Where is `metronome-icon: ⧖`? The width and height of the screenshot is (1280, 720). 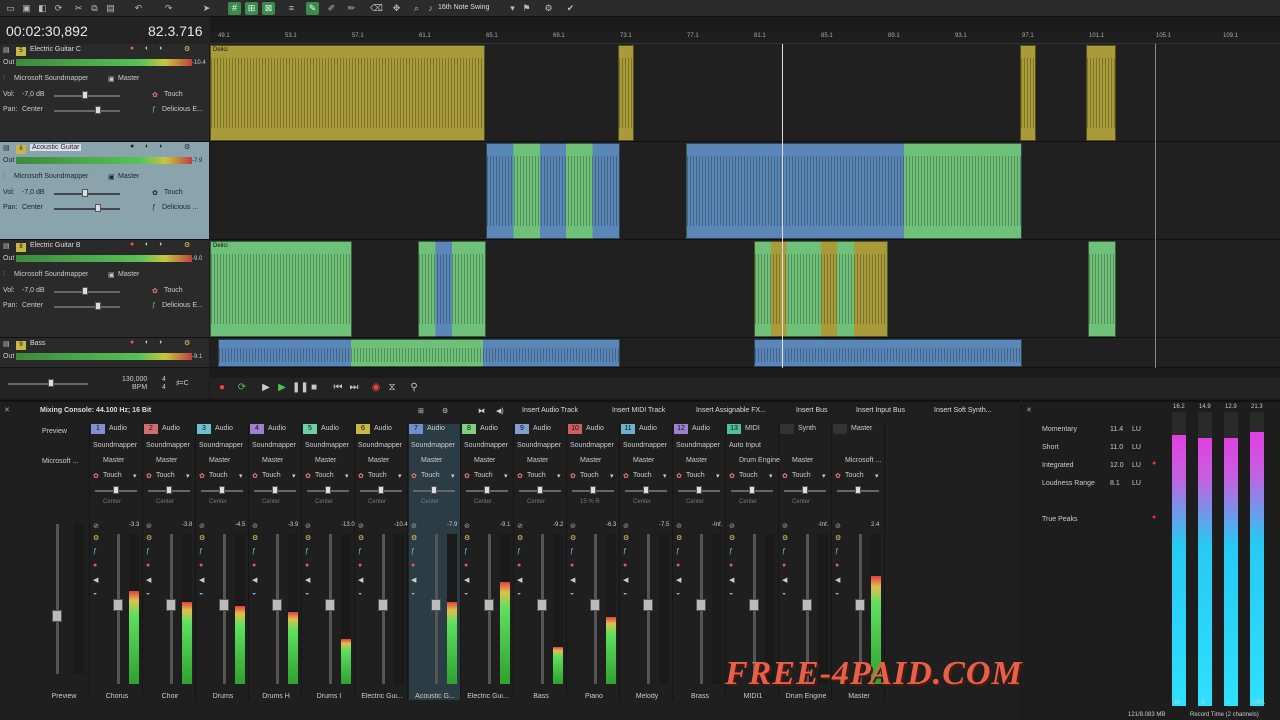 metronome-icon: ⧖ is located at coordinates (392, 388).